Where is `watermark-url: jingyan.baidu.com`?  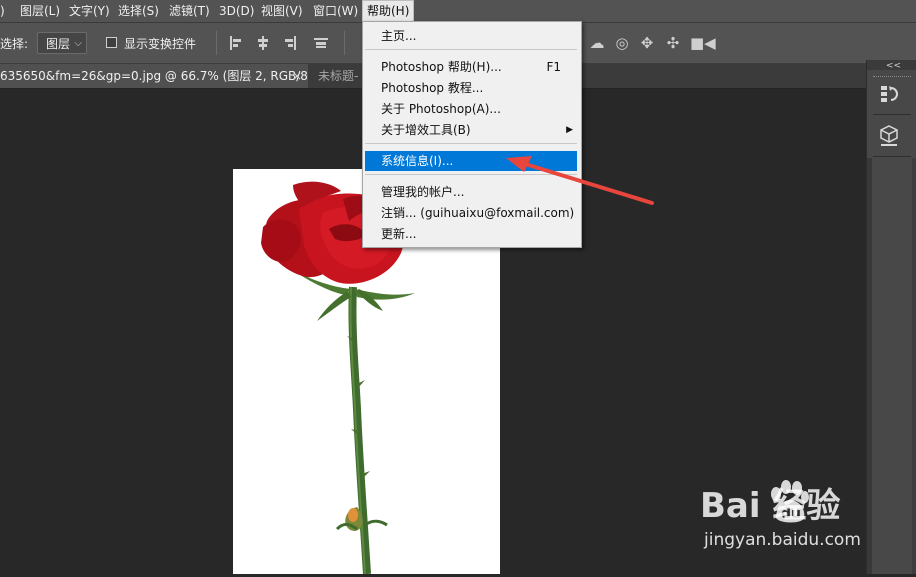
watermark-url: jingyan.baidu.com is located at coordinates (782, 540).